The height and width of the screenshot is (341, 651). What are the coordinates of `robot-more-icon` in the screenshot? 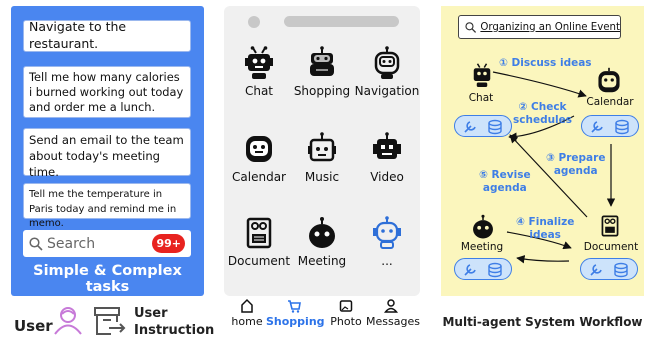 It's located at (387, 232).